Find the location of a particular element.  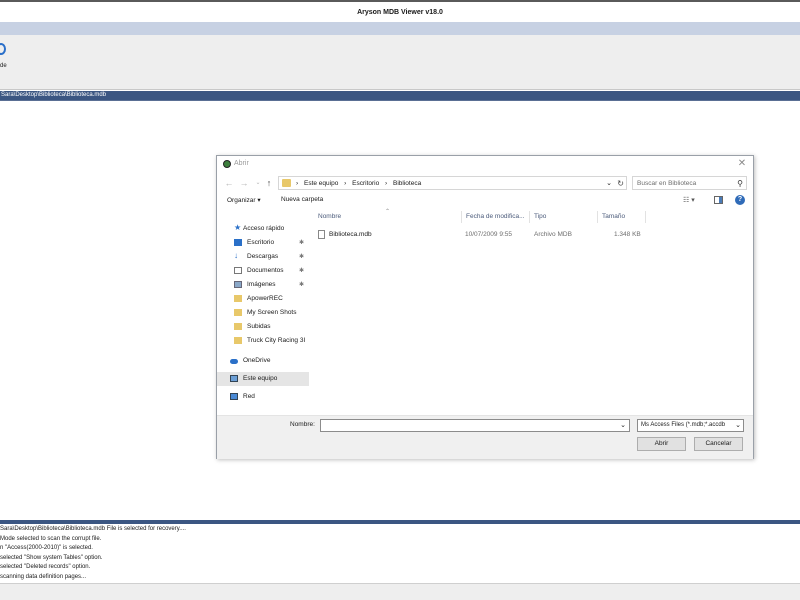

toolbar: de is located at coordinates (400, 62).